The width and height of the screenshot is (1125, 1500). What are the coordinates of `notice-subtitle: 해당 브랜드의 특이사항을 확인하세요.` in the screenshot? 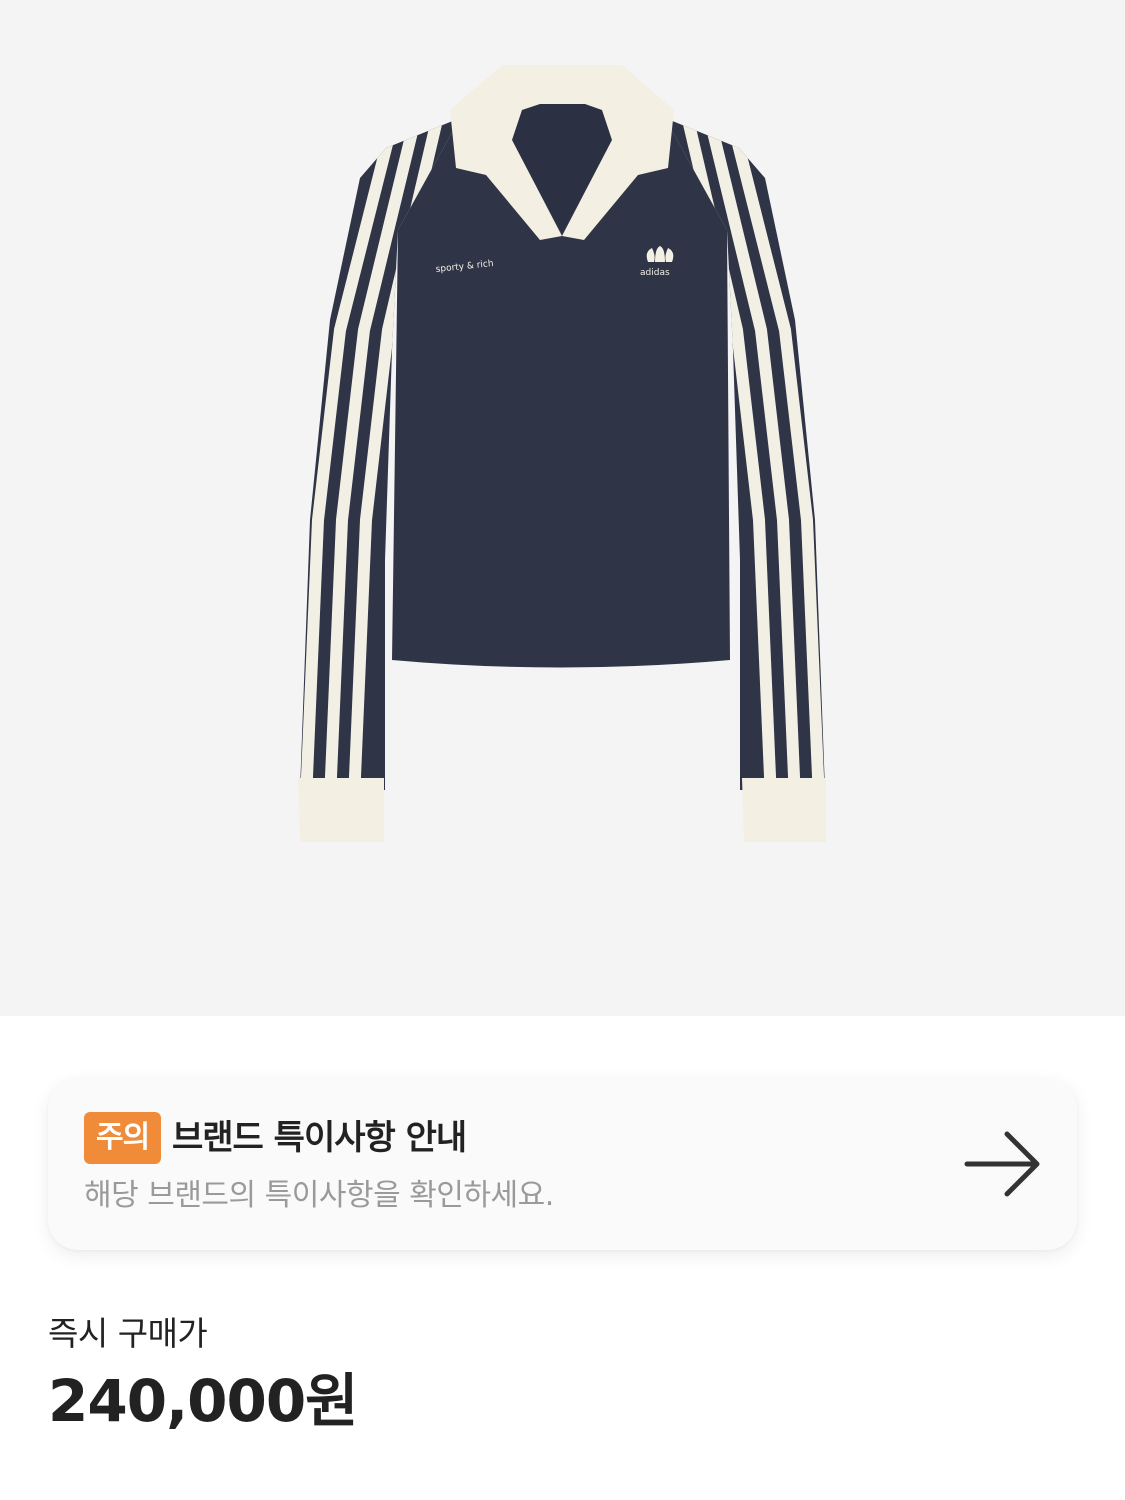 It's located at (319, 1195).